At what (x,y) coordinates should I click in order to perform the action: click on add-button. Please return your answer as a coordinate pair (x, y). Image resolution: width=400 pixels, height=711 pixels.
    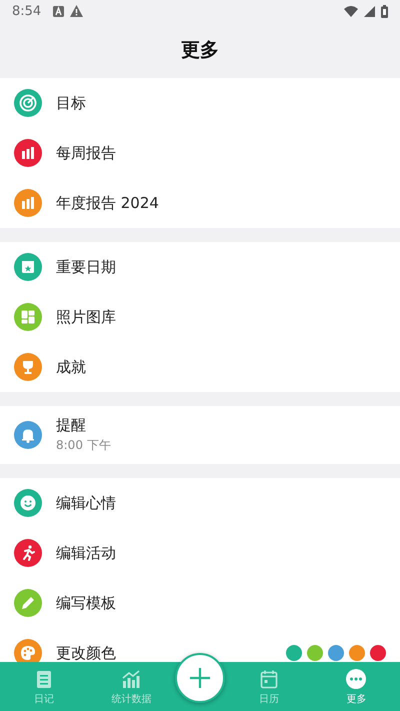
    Looking at the image, I should click on (200, 677).